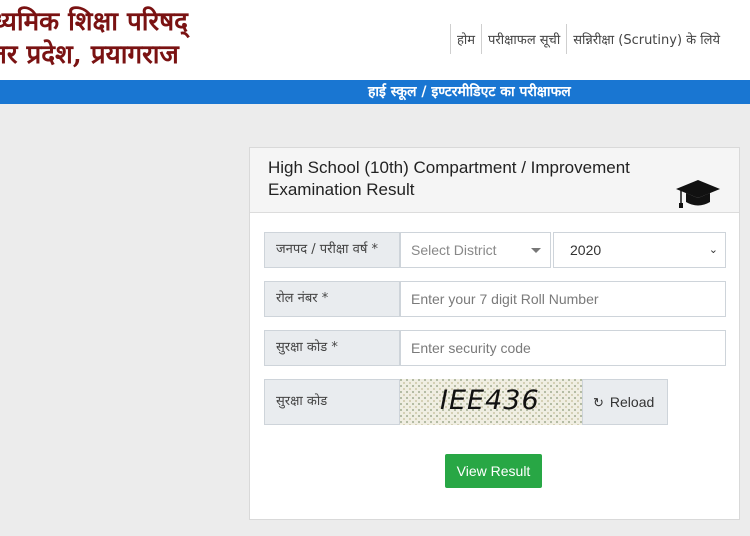  I want to click on captcha-image: IEE436, so click(491, 402).